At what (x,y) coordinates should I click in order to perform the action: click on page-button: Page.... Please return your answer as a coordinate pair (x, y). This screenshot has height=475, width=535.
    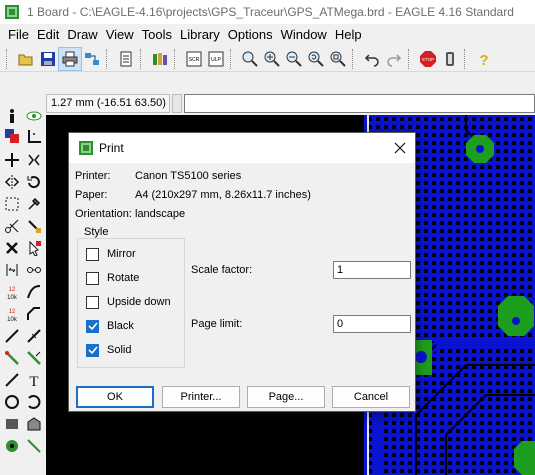
    Looking at the image, I should click on (286, 397).